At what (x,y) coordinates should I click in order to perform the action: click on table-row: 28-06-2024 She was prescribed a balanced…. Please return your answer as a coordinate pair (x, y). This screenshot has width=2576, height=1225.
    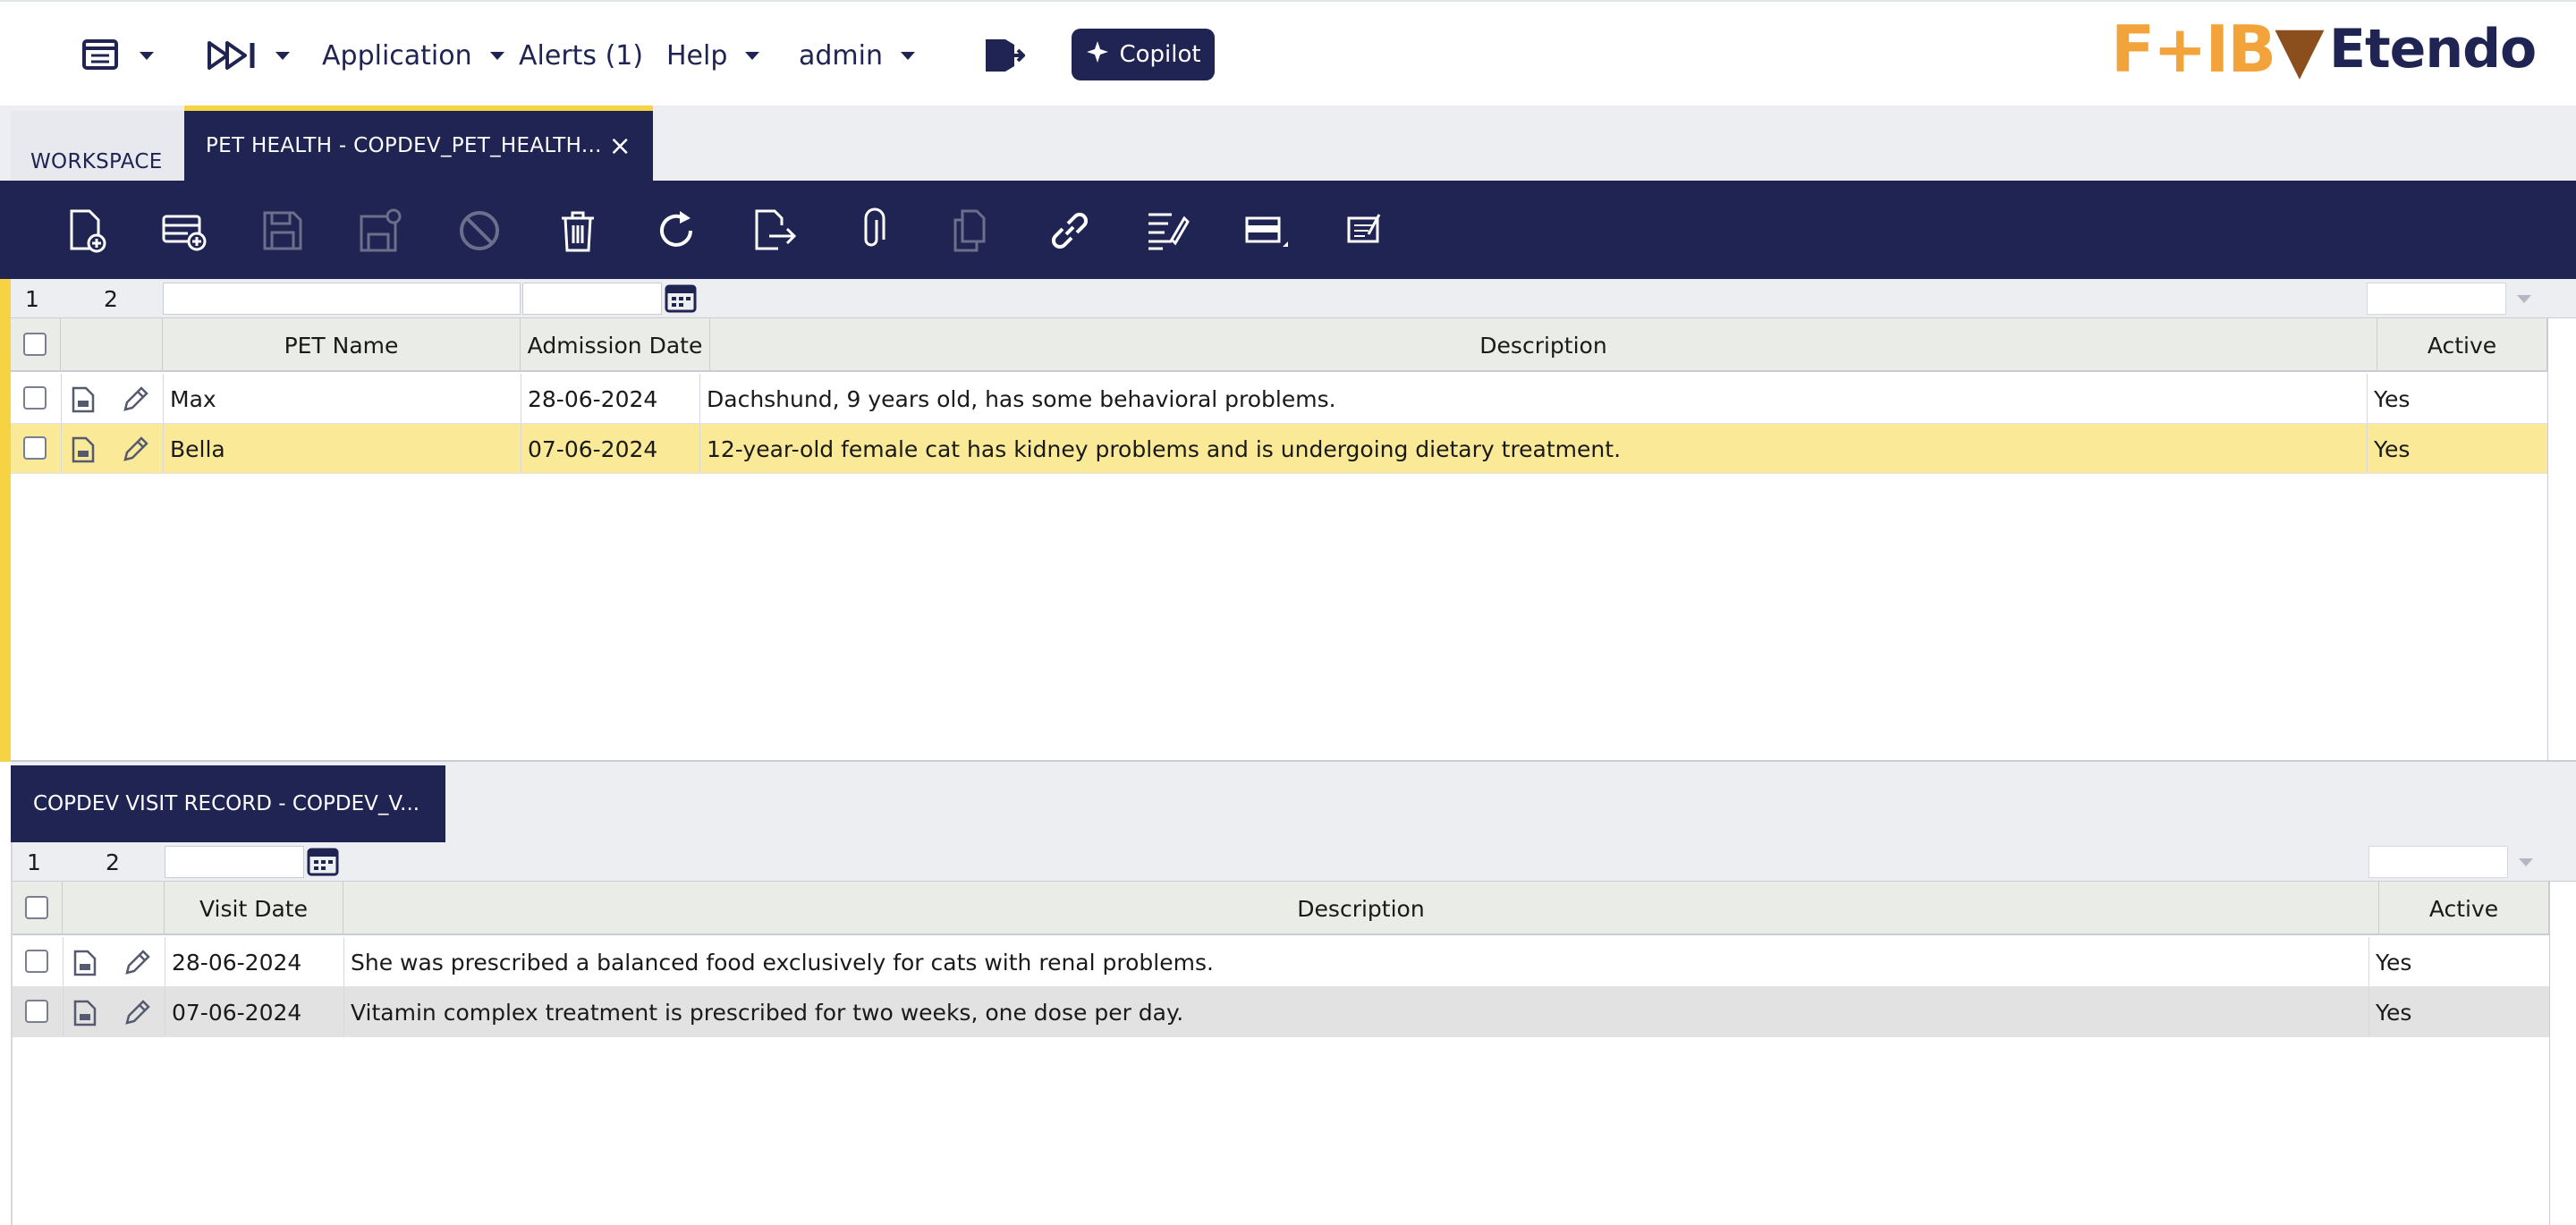
    Looking at the image, I should click on (1281, 962).